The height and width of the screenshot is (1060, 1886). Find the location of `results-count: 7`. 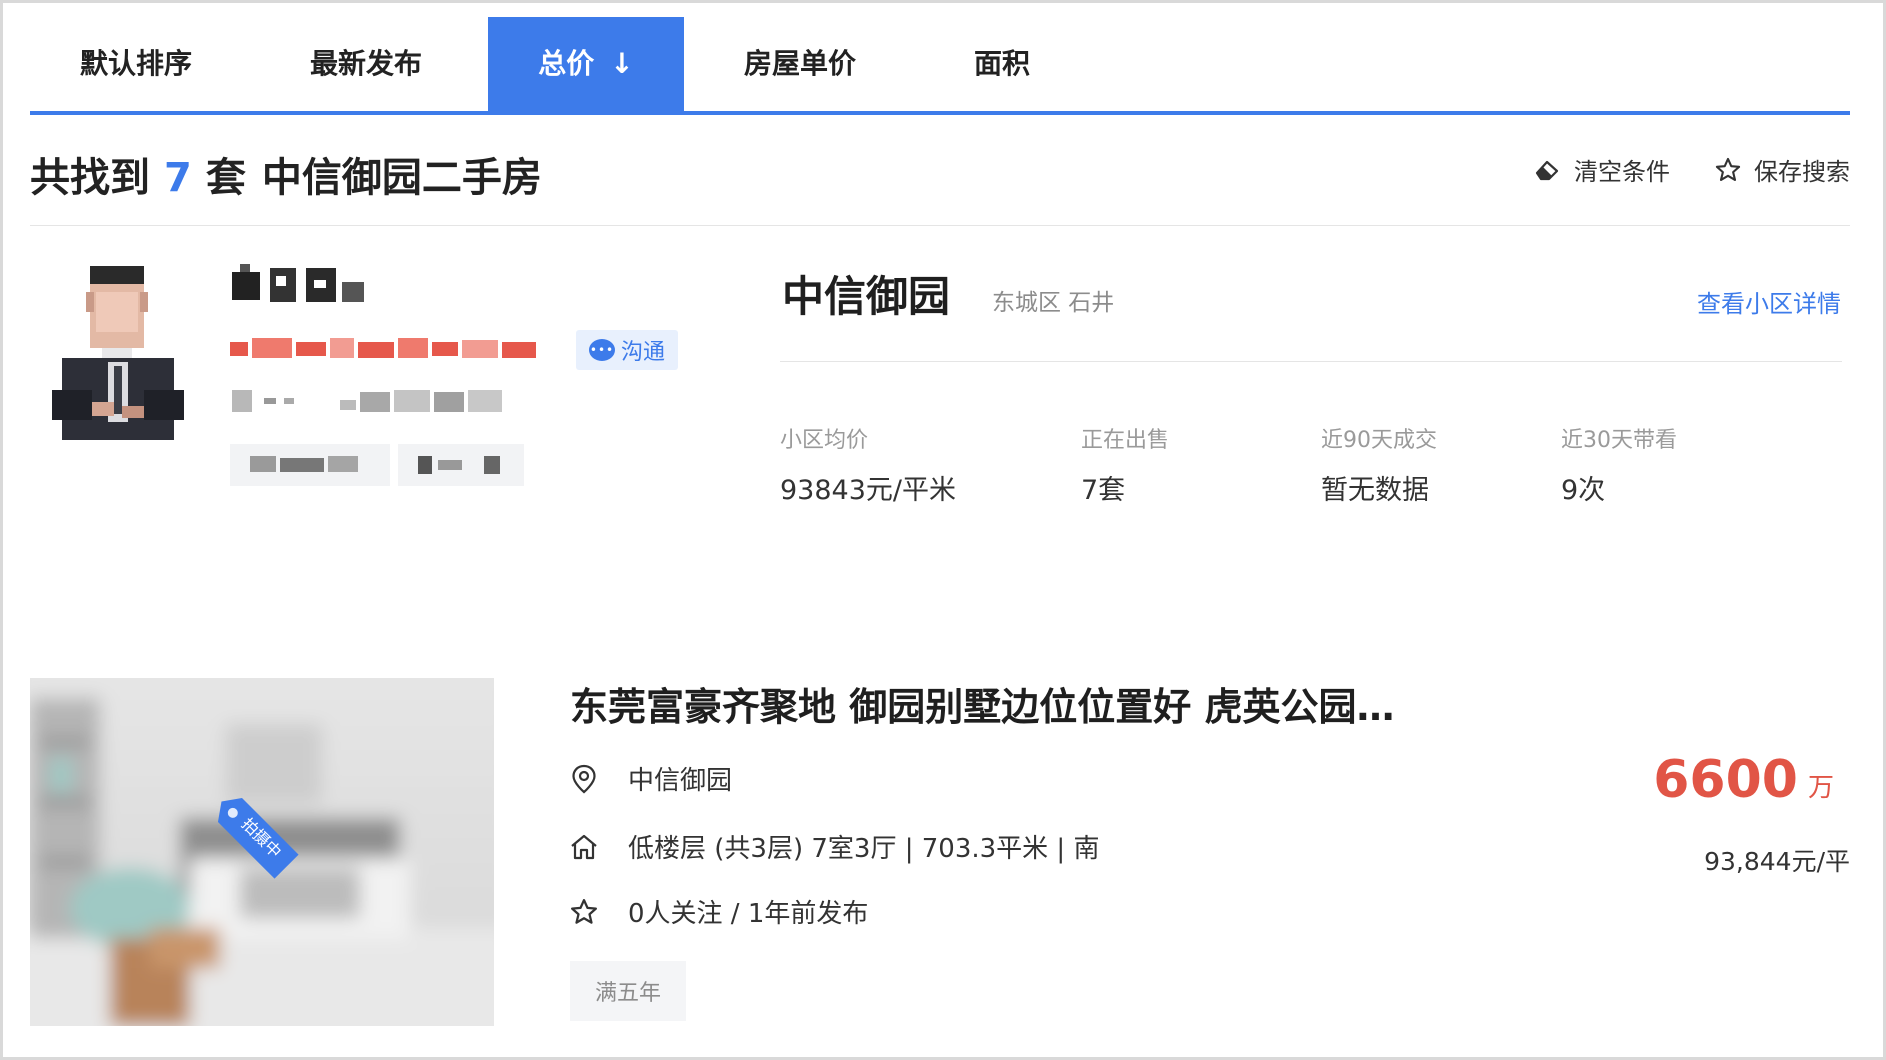

results-count: 7 is located at coordinates (178, 178).